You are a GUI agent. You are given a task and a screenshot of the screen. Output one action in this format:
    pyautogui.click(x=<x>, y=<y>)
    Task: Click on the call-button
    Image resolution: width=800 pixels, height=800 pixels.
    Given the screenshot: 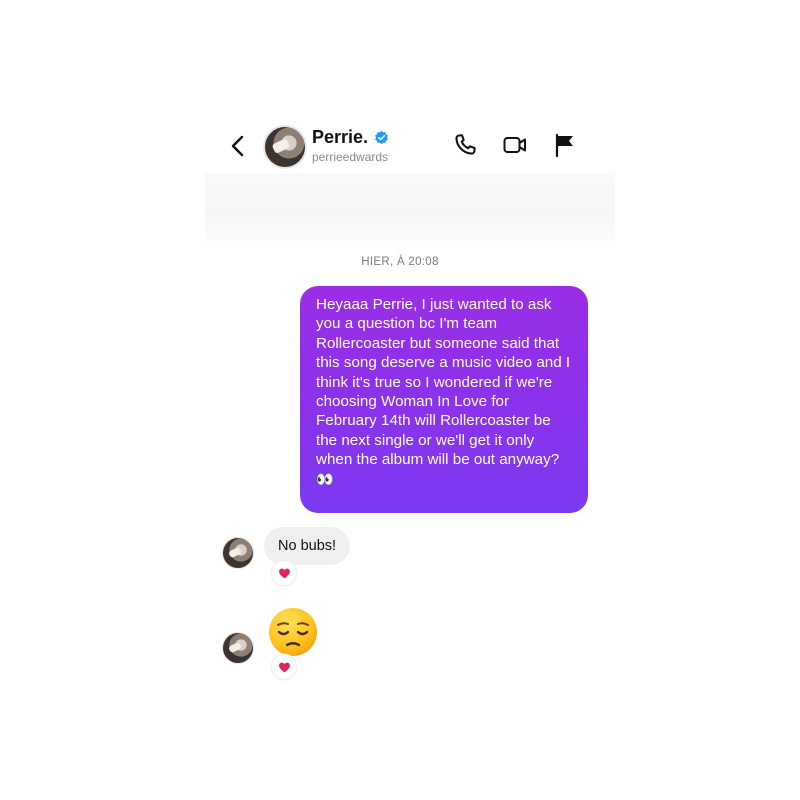 What is the action you would take?
    pyautogui.click(x=465, y=145)
    